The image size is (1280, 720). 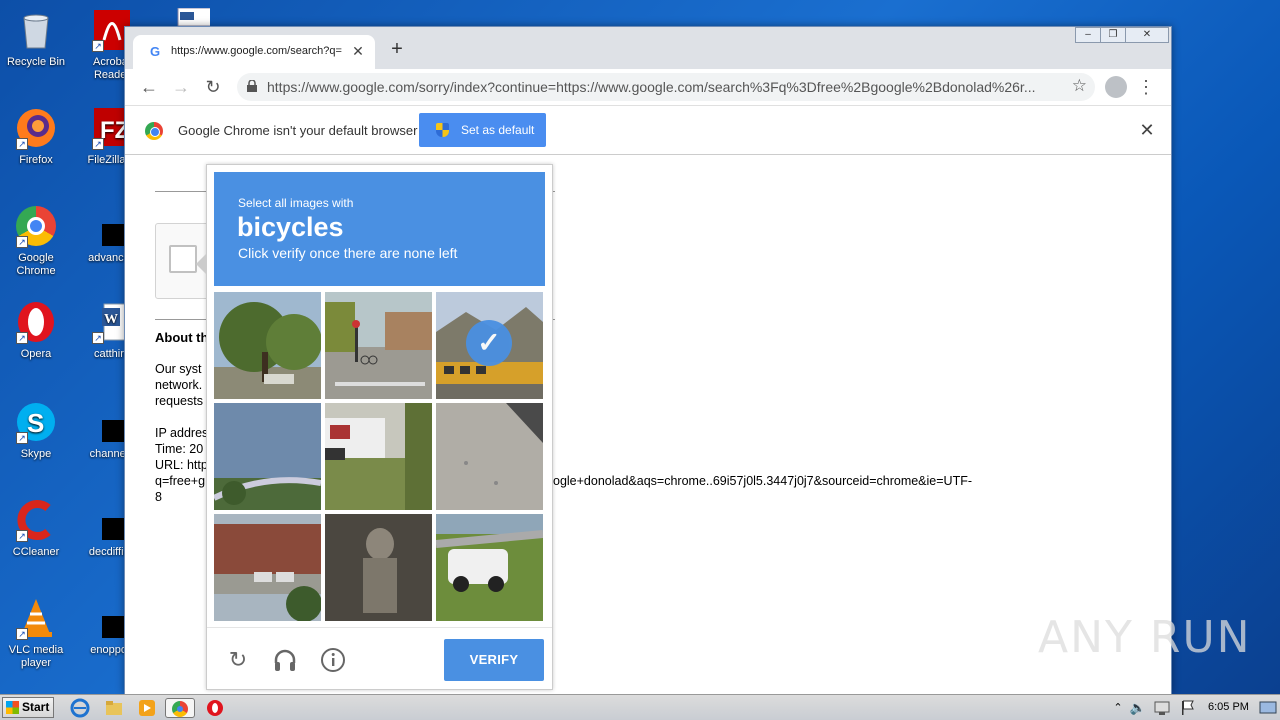 I want to click on instruction-target: bicycles, so click(x=290, y=227).